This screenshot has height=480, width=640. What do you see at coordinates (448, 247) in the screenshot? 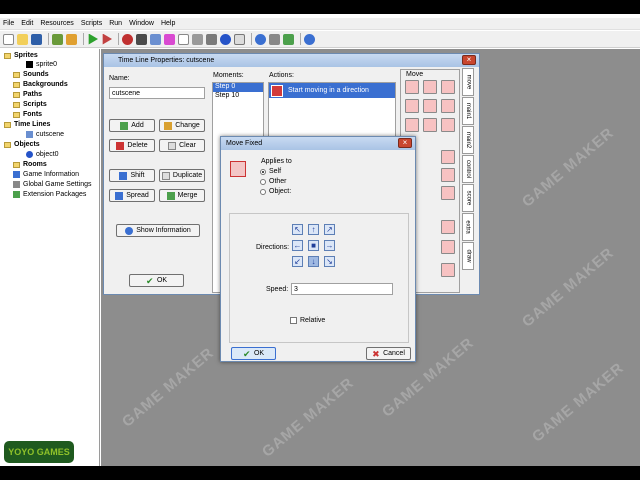
I see `end-path-icon` at bounding box center [448, 247].